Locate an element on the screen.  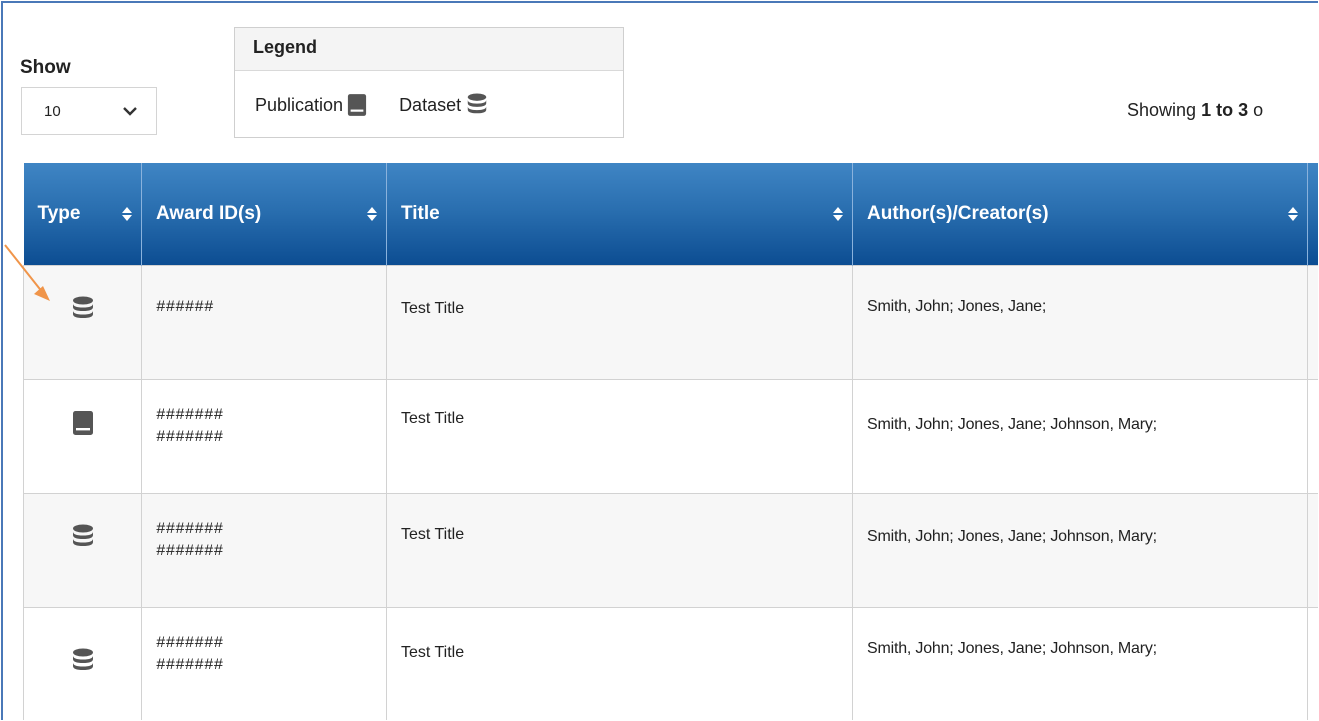
legend-box: Legend Publication Dataset is located at coordinates (429, 82).